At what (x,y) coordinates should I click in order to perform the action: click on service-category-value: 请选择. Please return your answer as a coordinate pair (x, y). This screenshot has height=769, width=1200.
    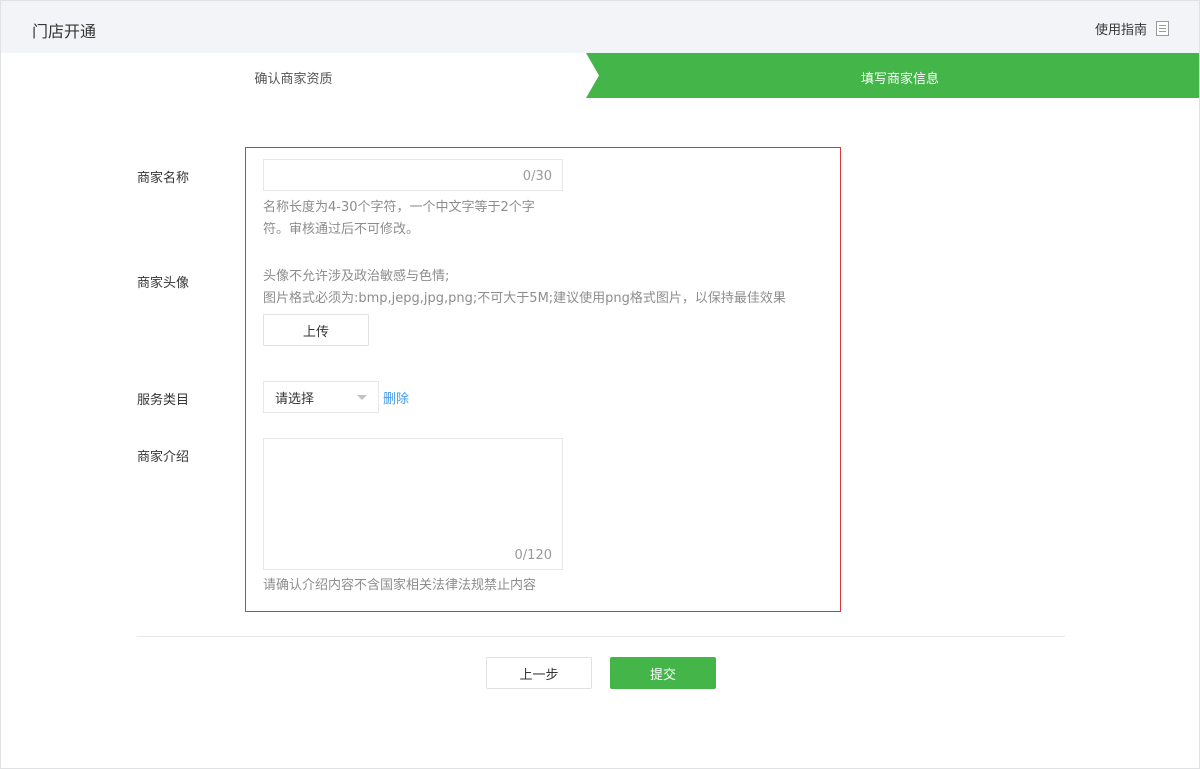
    Looking at the image, I should click on (295, 399).